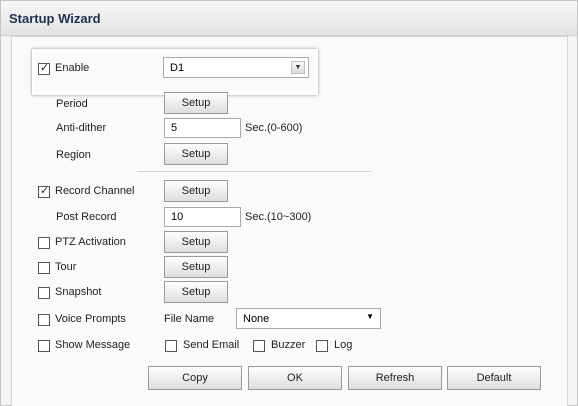  What do you see at coordinates (44, 243) in the screenshot?
I see `ptz-activation-checkbox` at bounding box center [44, 243].